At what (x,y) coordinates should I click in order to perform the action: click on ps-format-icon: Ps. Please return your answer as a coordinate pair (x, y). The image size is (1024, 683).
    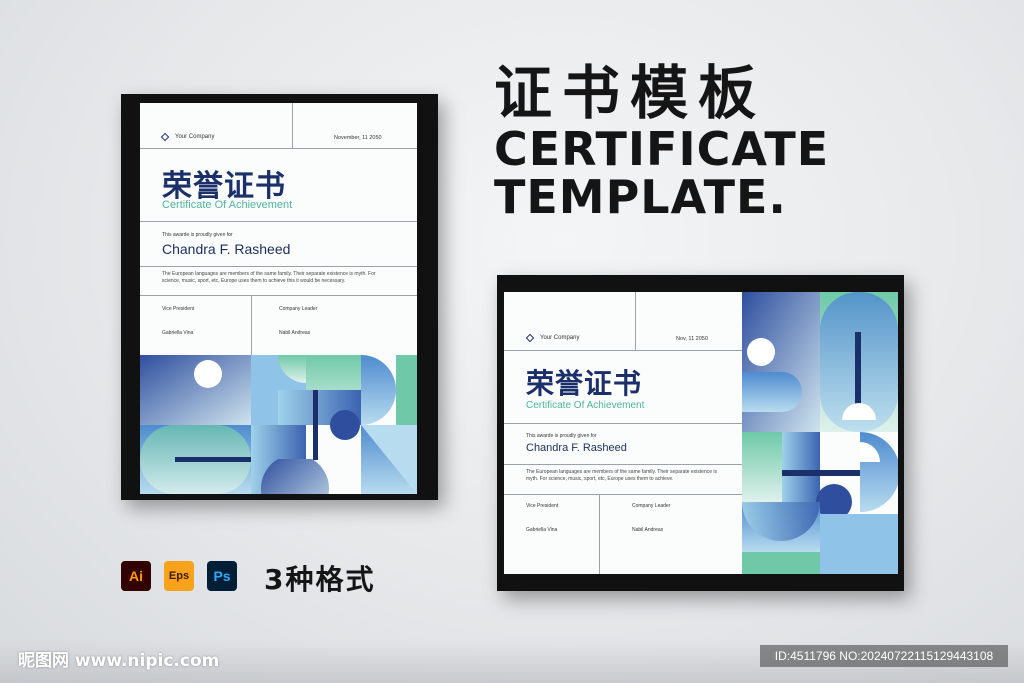
    Looking at the image, I should click on (222, 576).